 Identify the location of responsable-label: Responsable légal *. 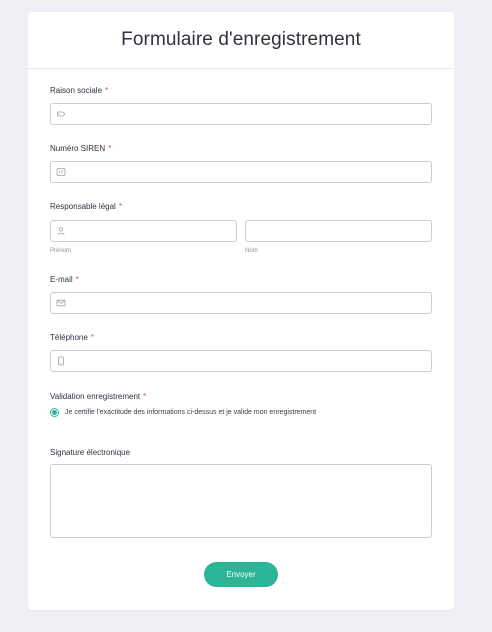
(86, 206).